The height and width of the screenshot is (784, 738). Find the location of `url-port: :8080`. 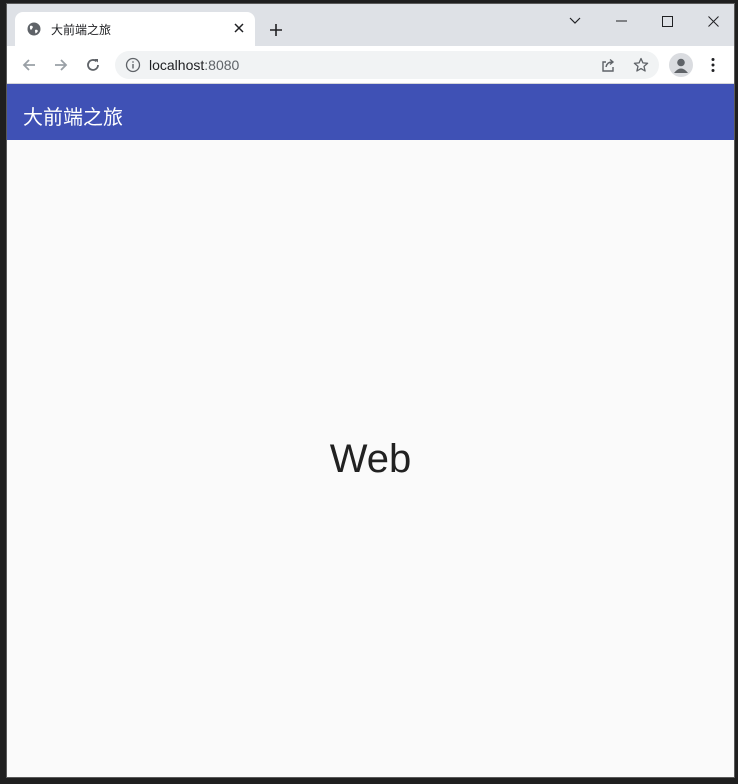

url-port: :8080 is located at coordinates (222, 65).